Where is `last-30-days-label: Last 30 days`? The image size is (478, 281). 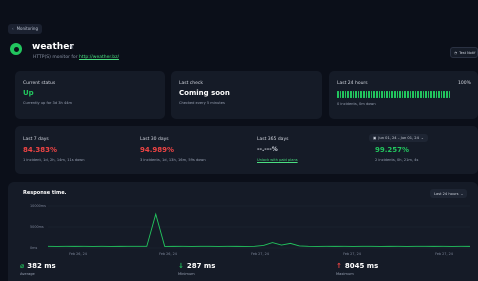 last-30-days-label: Last 30 days is located at coordinates (154, 139).